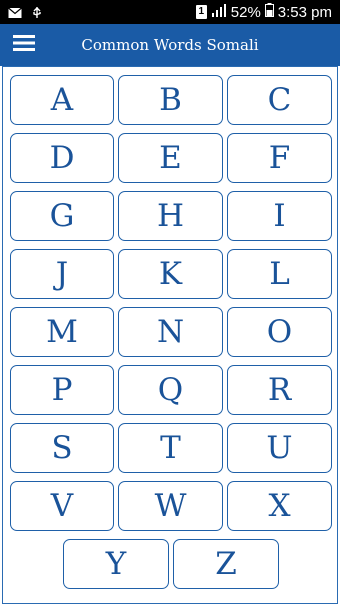  I want to click on letter-button-b: B, so click(170, 100).